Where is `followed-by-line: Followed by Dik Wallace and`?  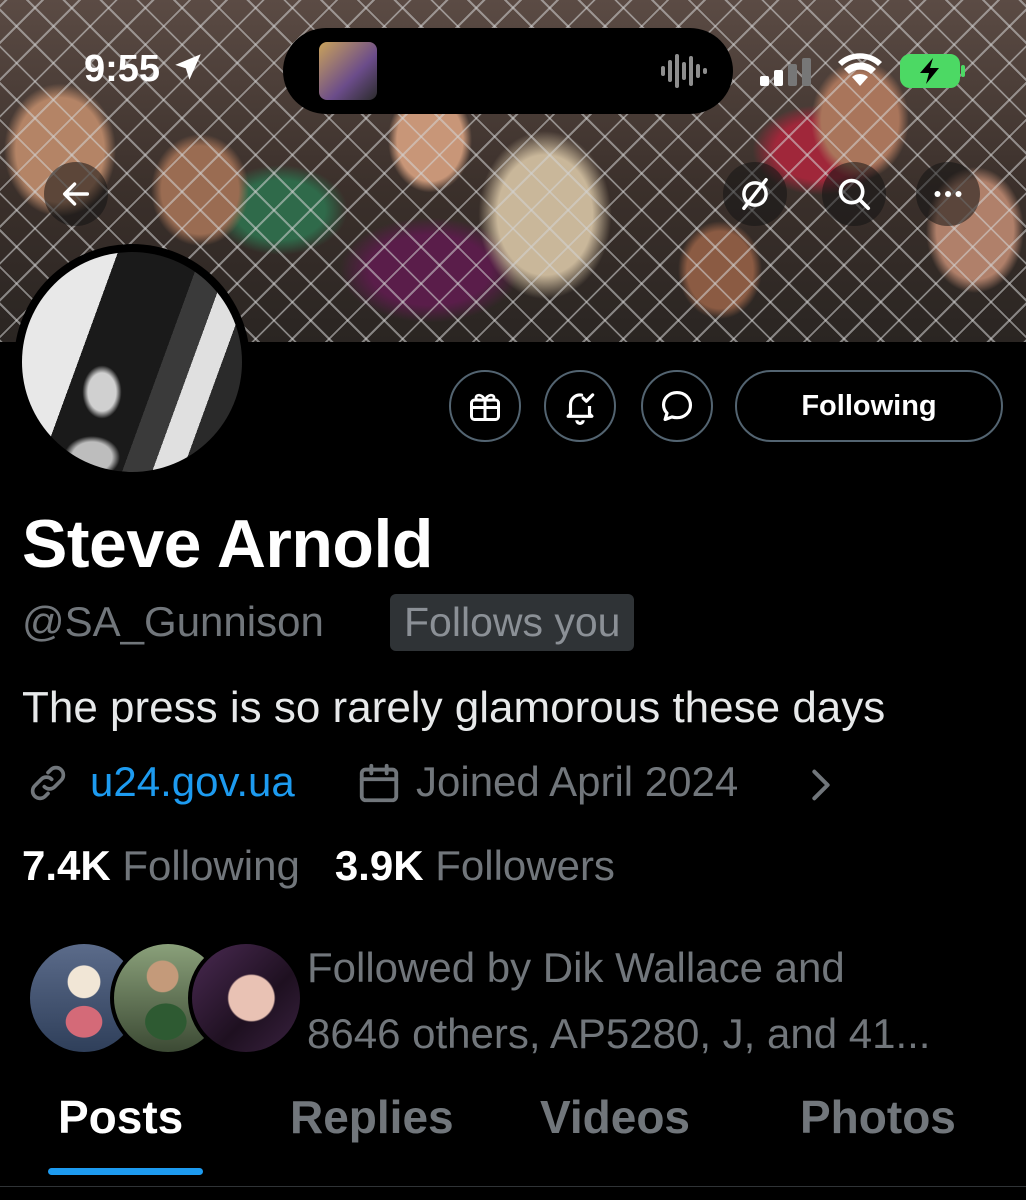
followed-by-line: Followed by Dik Wallace and is located at coordinates (576, 967).